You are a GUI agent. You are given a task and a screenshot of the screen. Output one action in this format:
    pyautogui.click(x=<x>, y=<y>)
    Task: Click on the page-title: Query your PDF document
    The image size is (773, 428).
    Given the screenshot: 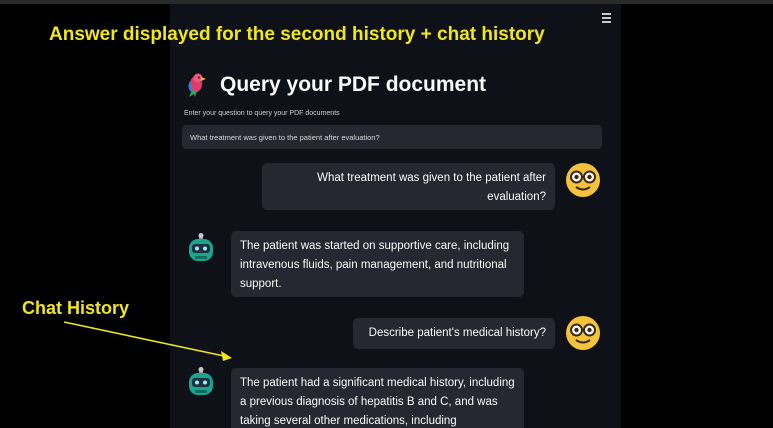 What is the action you would take?
    pyautogui.click(x=353, y=84)
    